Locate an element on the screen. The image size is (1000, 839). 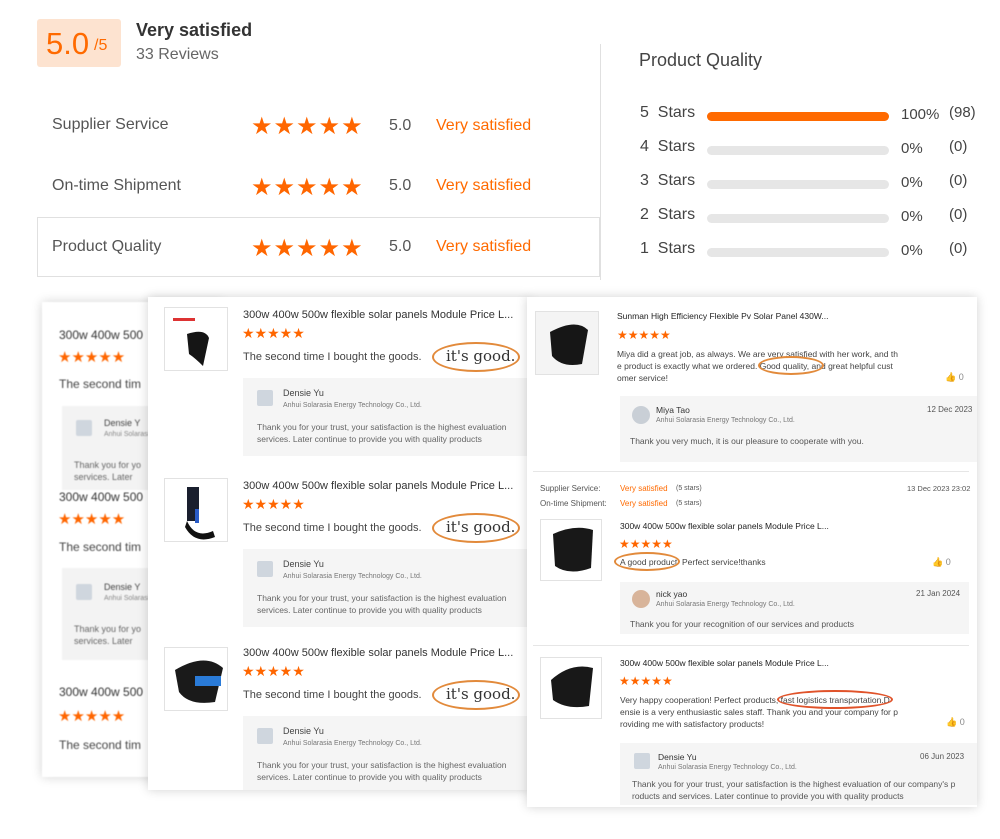
quality-panel-title: Product Quality is located at coordinates (701, 60).